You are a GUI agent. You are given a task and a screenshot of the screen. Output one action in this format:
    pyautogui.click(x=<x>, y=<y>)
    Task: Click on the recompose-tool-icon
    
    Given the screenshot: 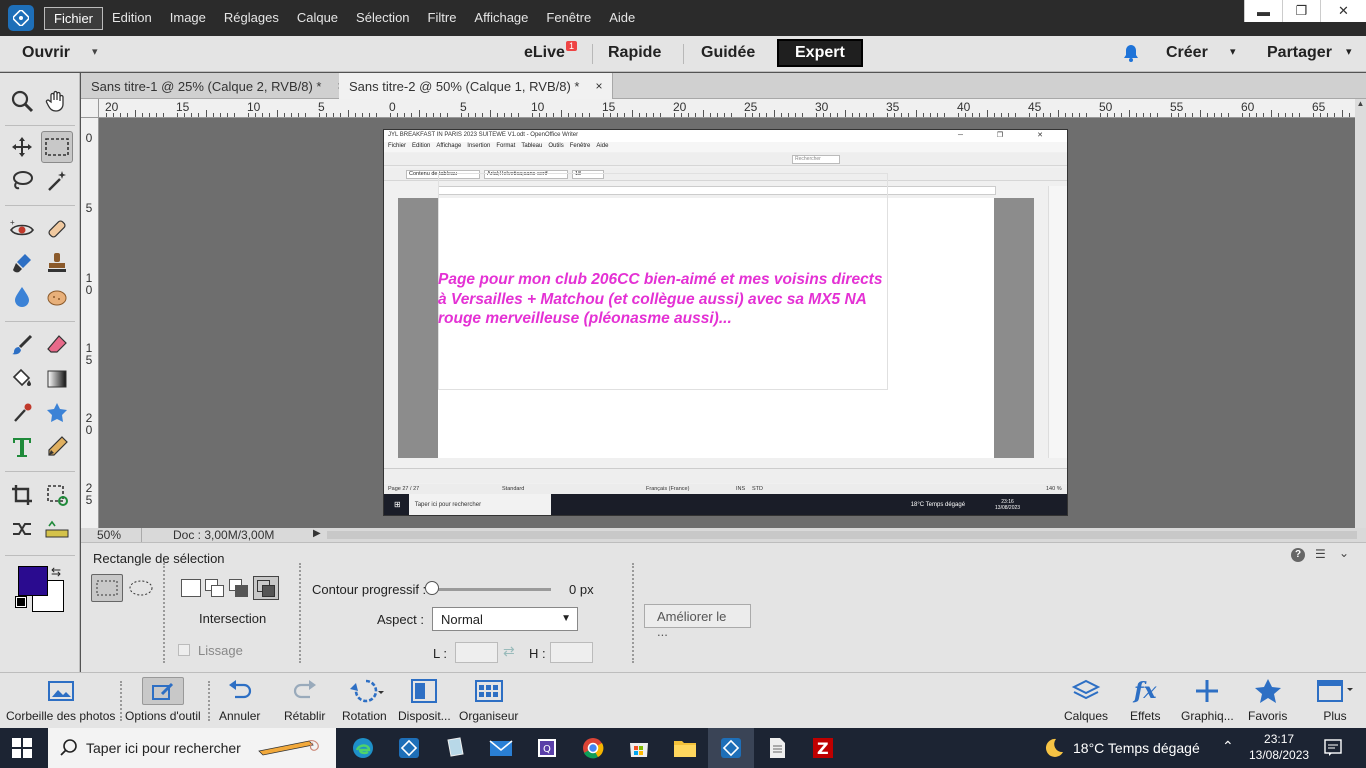 What is the action you would take?
    pyautogui.click(x=57, y=495)
    